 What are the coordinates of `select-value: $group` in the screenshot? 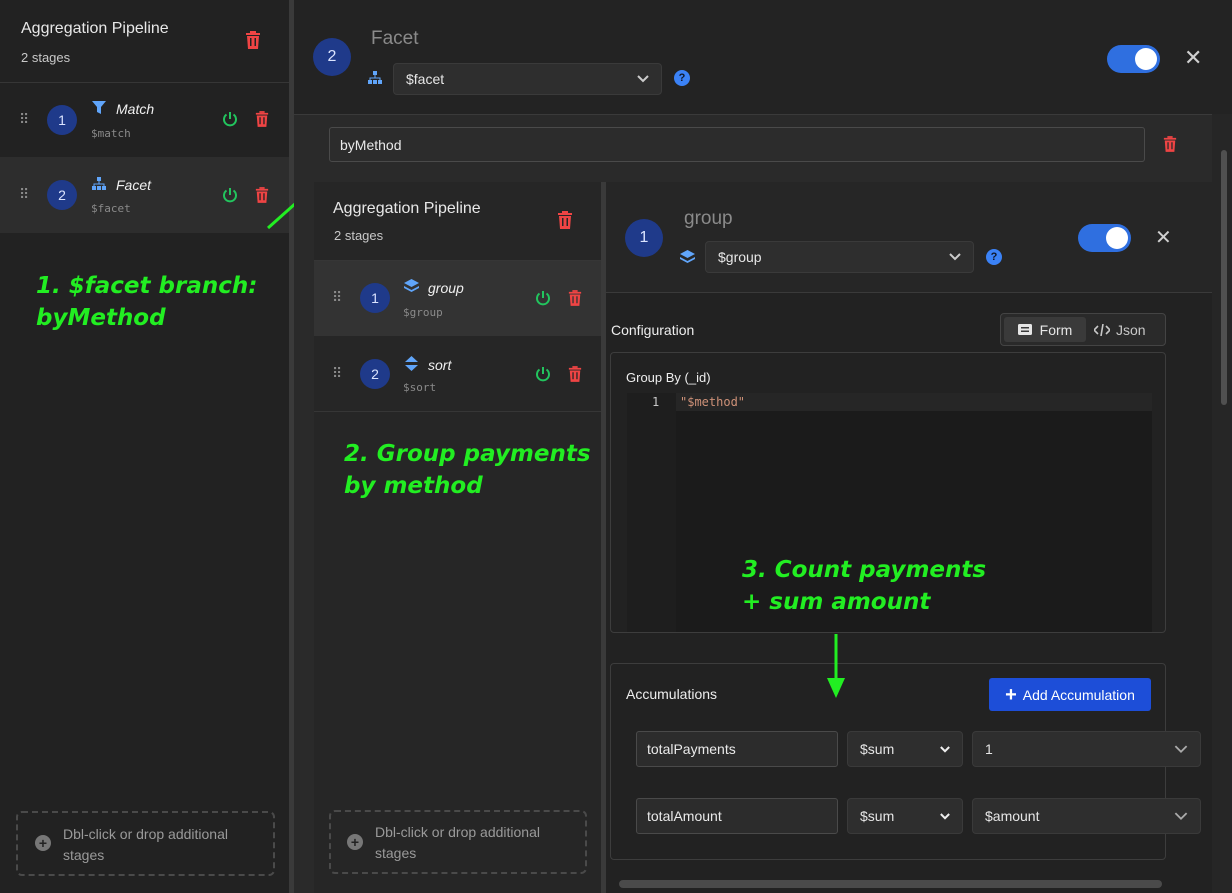 It's located at (740, 257).